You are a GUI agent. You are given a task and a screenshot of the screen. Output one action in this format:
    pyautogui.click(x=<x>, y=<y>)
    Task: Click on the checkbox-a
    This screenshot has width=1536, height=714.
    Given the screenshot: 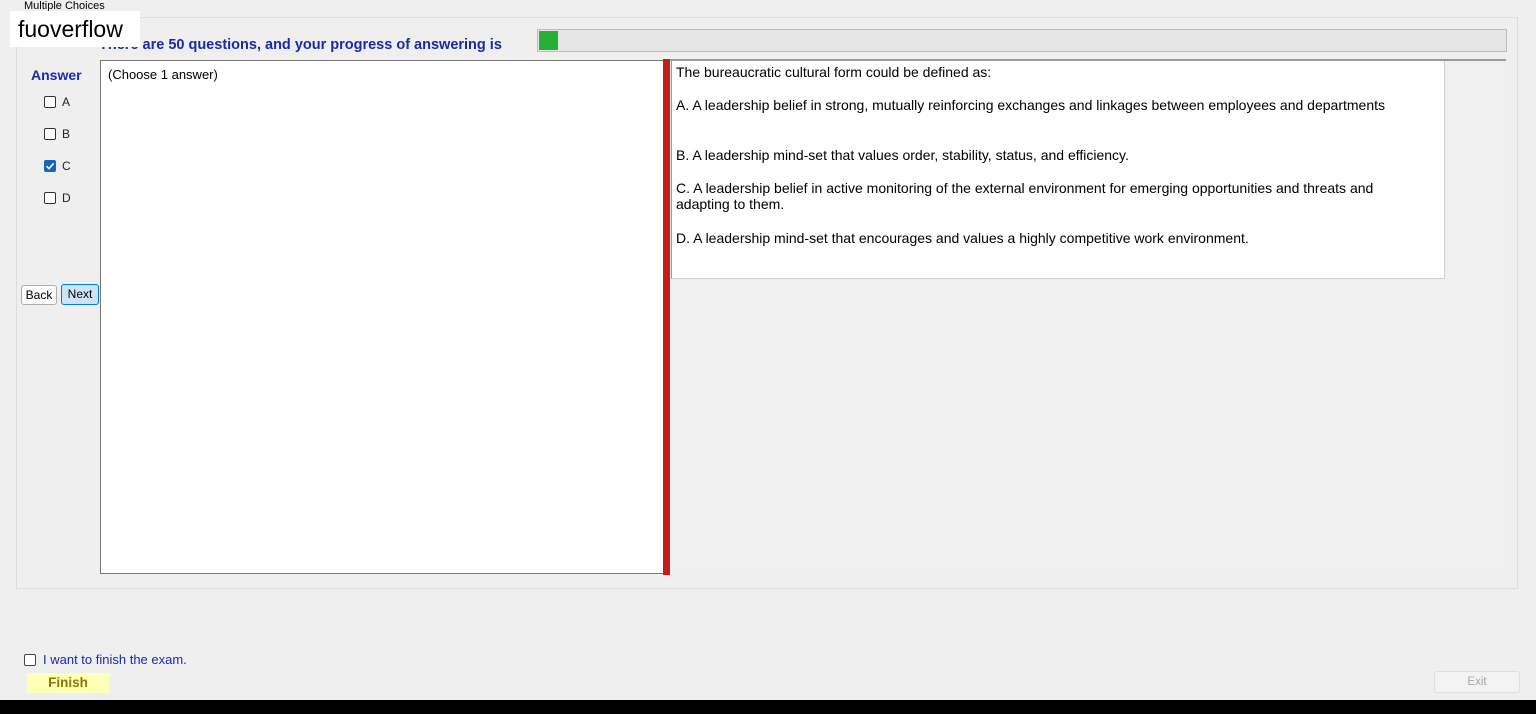 What is the action you would take?
    pyautogui.click(x=50, y=102)
    